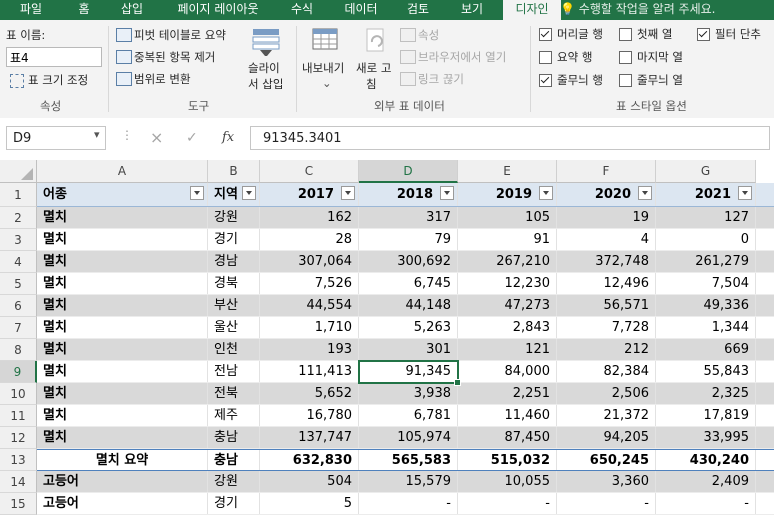  Describe the element at coordinates (408, 261) in the screenshot. I see `cell-d4: 300,692` at that location.